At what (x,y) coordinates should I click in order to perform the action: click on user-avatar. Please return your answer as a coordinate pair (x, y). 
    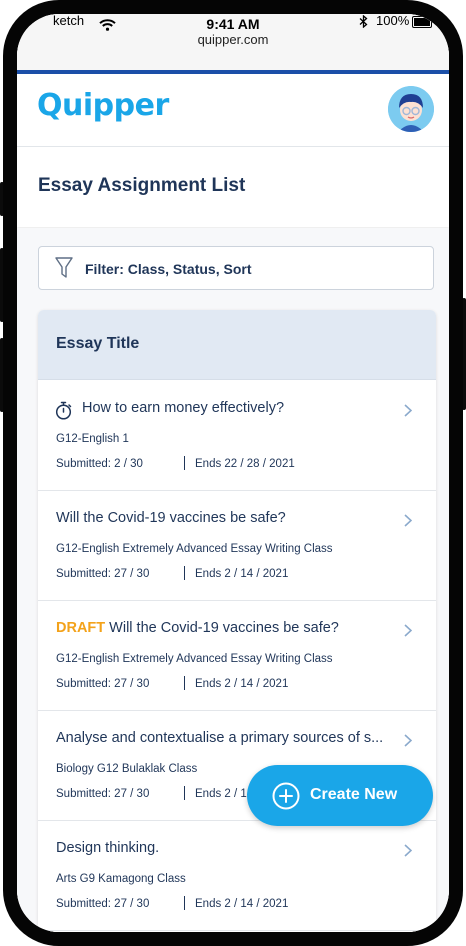
    Looking at the image, I should click on (411, 109).